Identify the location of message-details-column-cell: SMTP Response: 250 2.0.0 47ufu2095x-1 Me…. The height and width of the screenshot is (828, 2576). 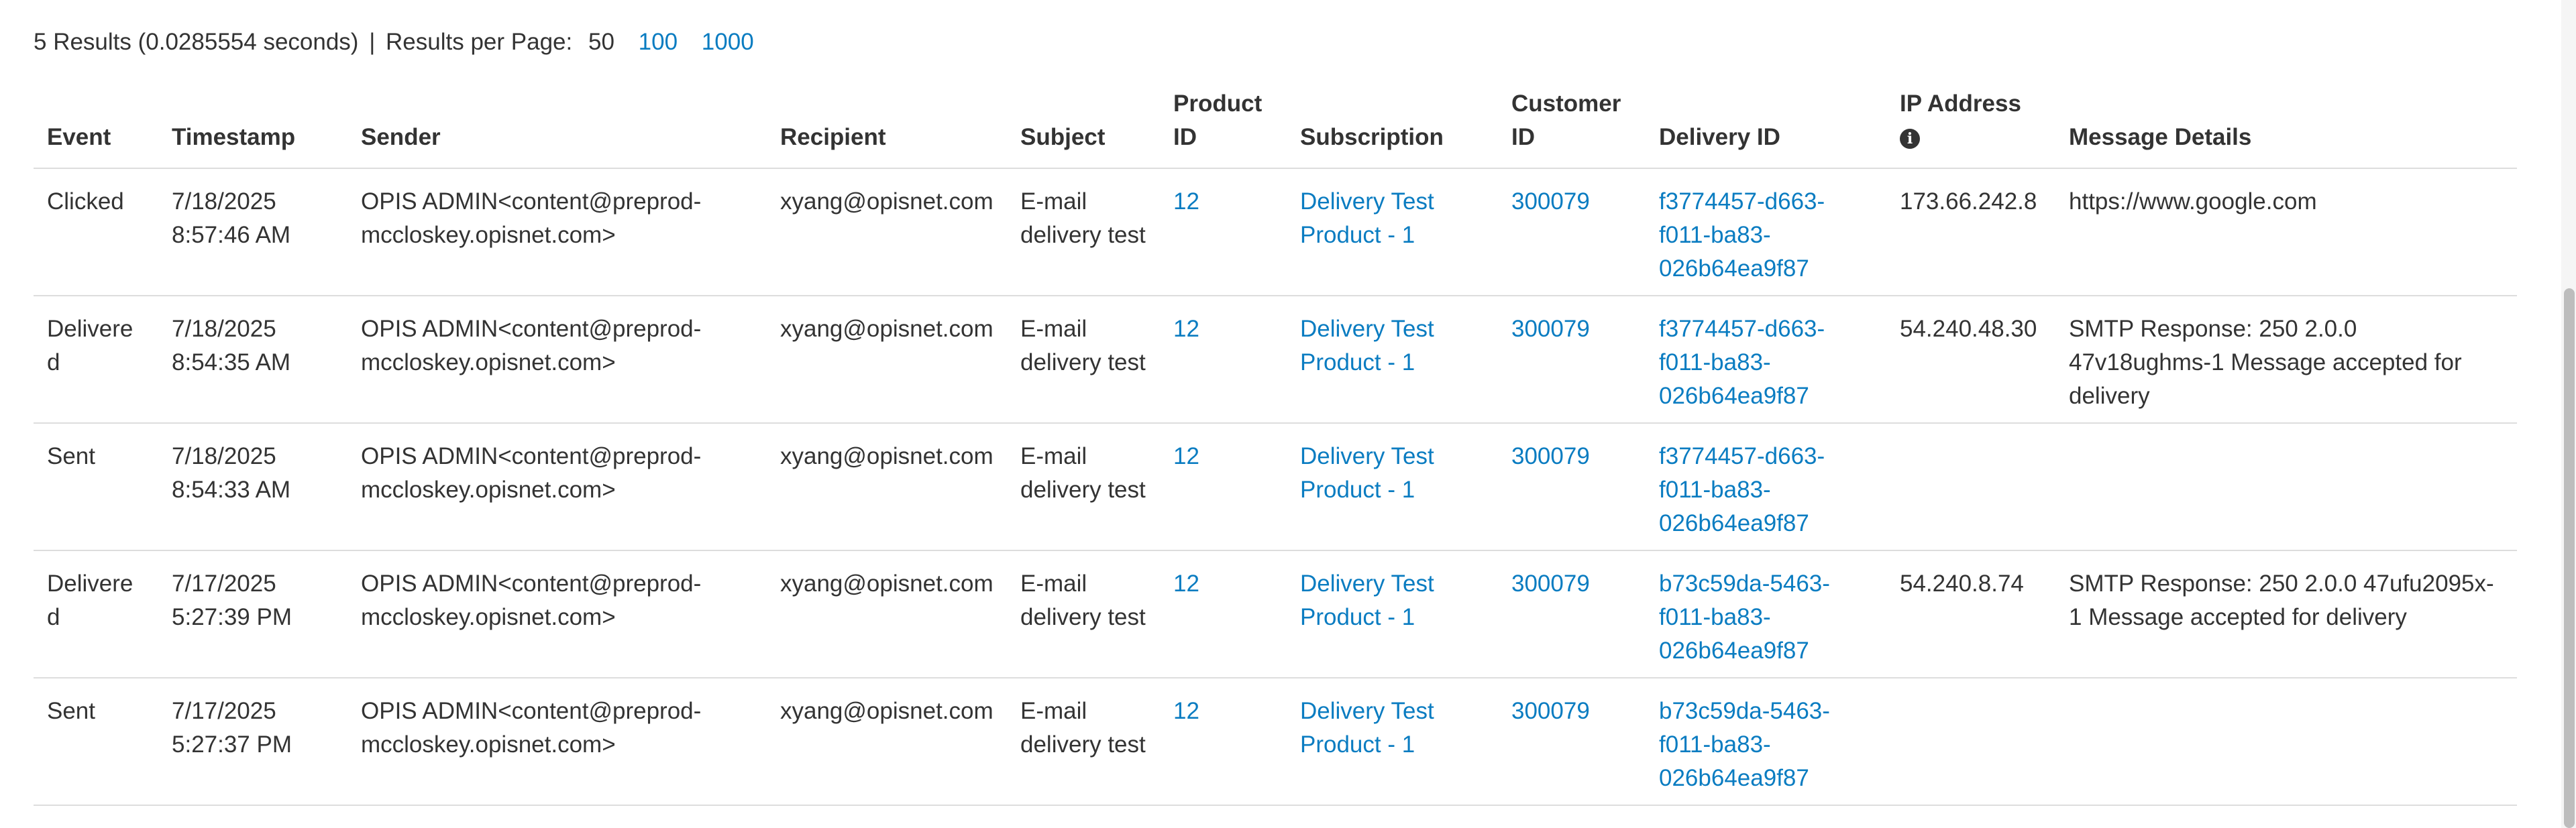
(2286, 614).